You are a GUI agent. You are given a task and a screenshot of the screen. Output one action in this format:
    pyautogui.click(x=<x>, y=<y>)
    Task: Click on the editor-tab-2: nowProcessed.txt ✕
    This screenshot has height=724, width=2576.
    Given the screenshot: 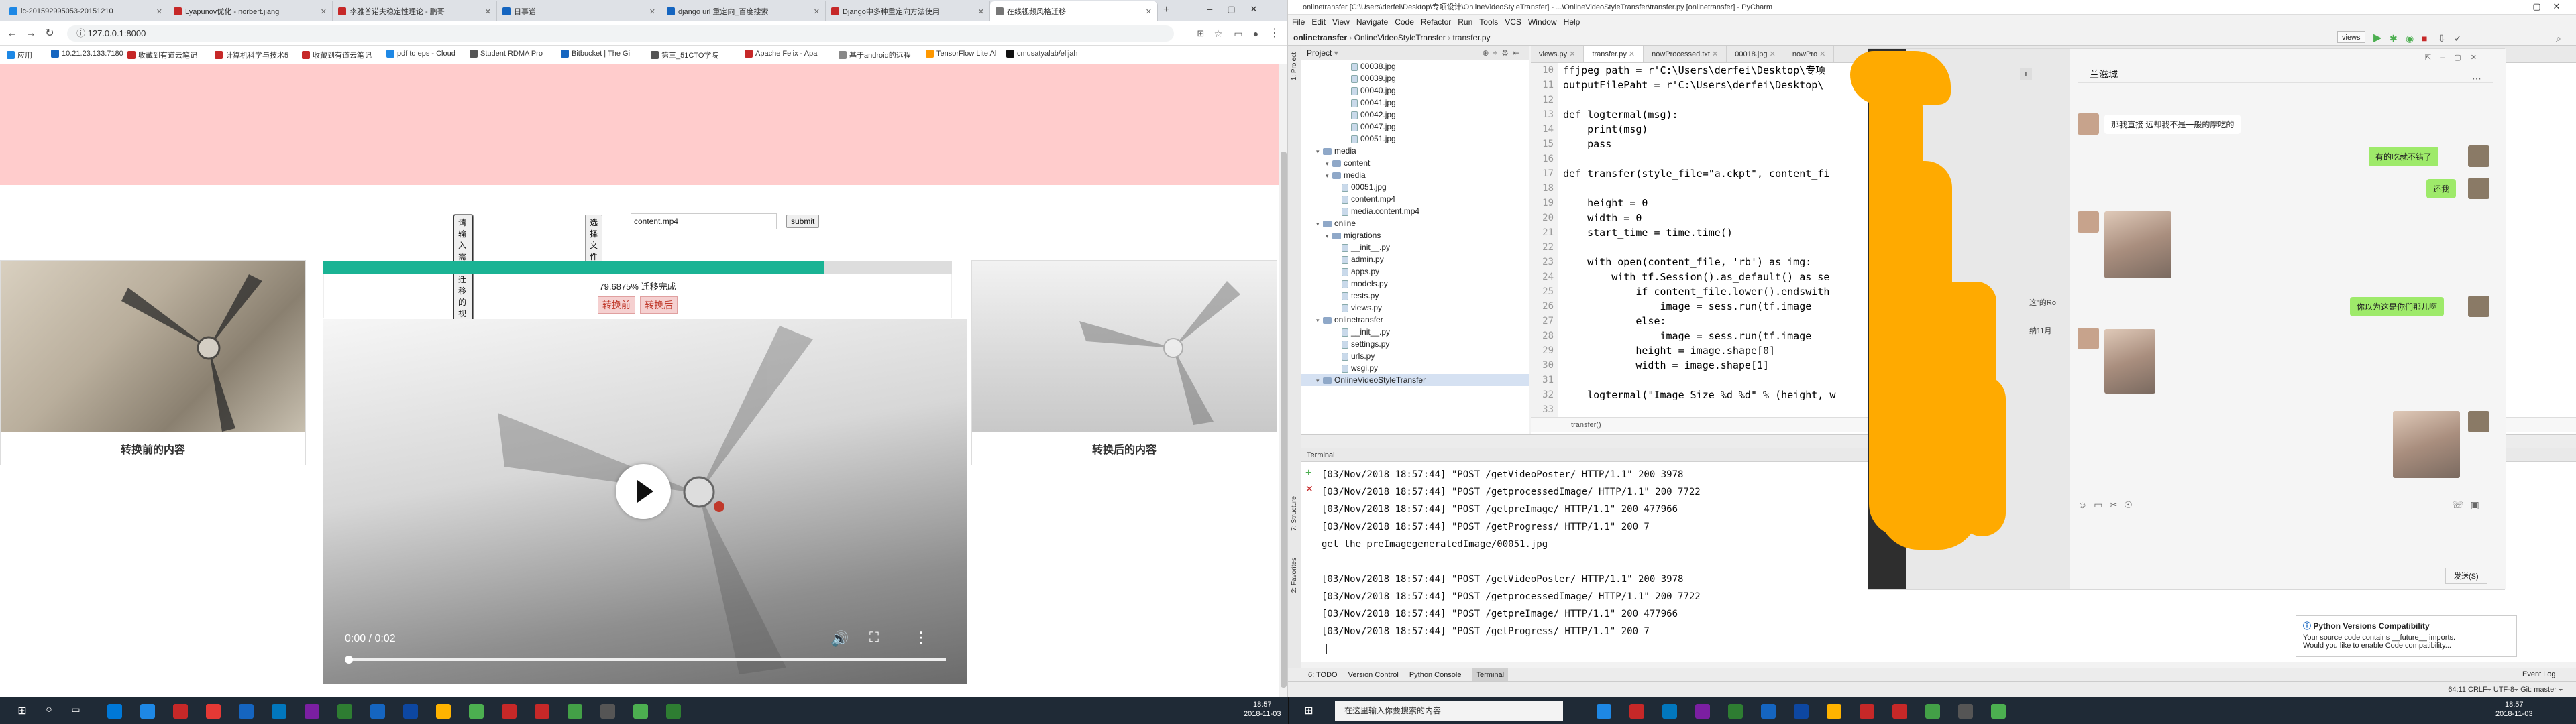 What is the action you would take?
    pyautogui.click(x=1685, y=54)
    